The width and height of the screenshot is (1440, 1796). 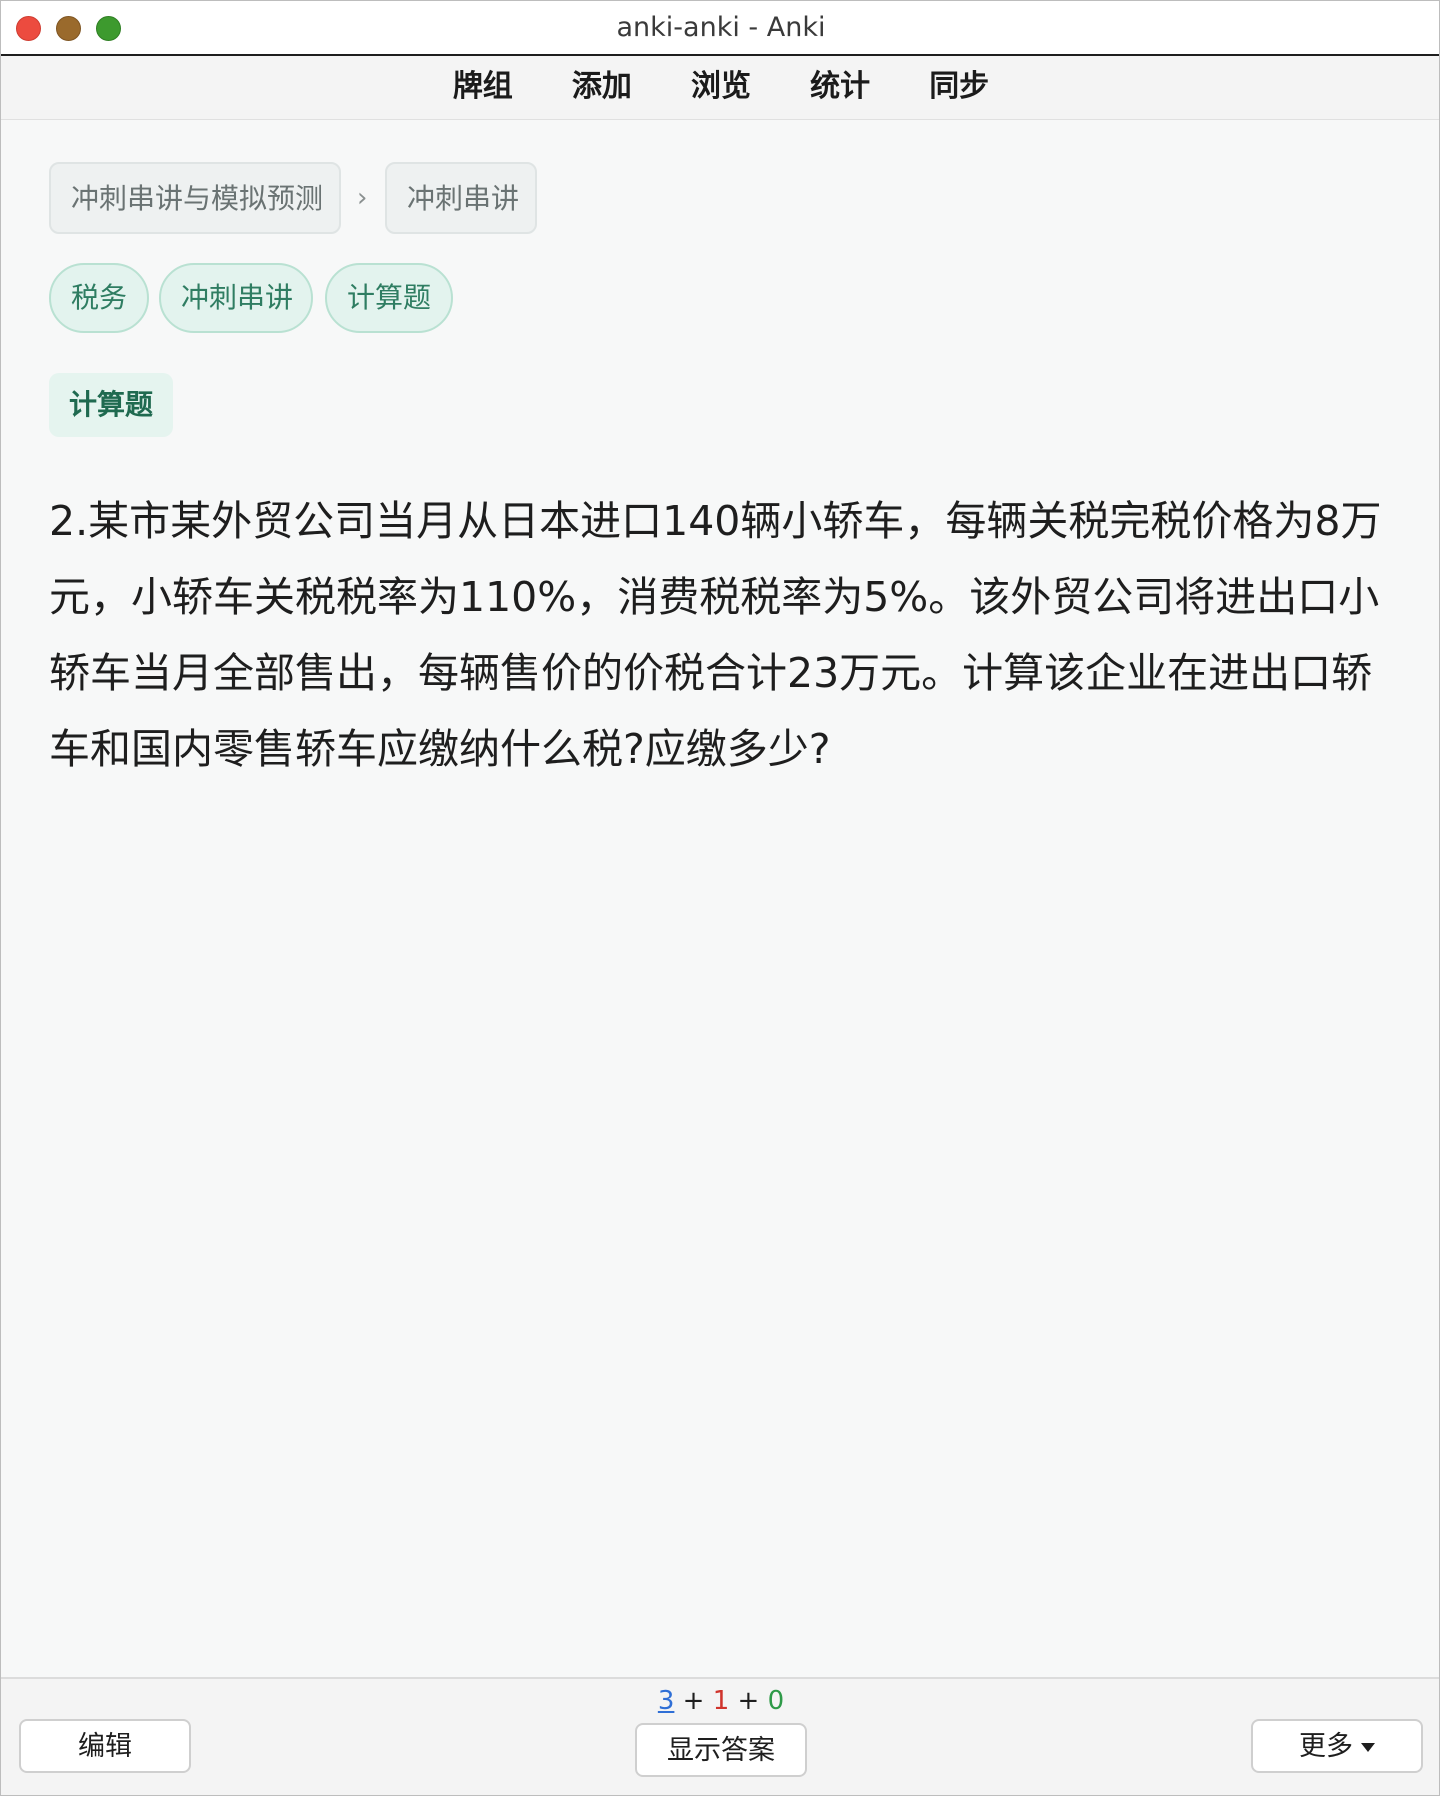 I want to click on main-toolbar: 牌组 添加 浏览 统计 同步, so click(x=720, y=88).